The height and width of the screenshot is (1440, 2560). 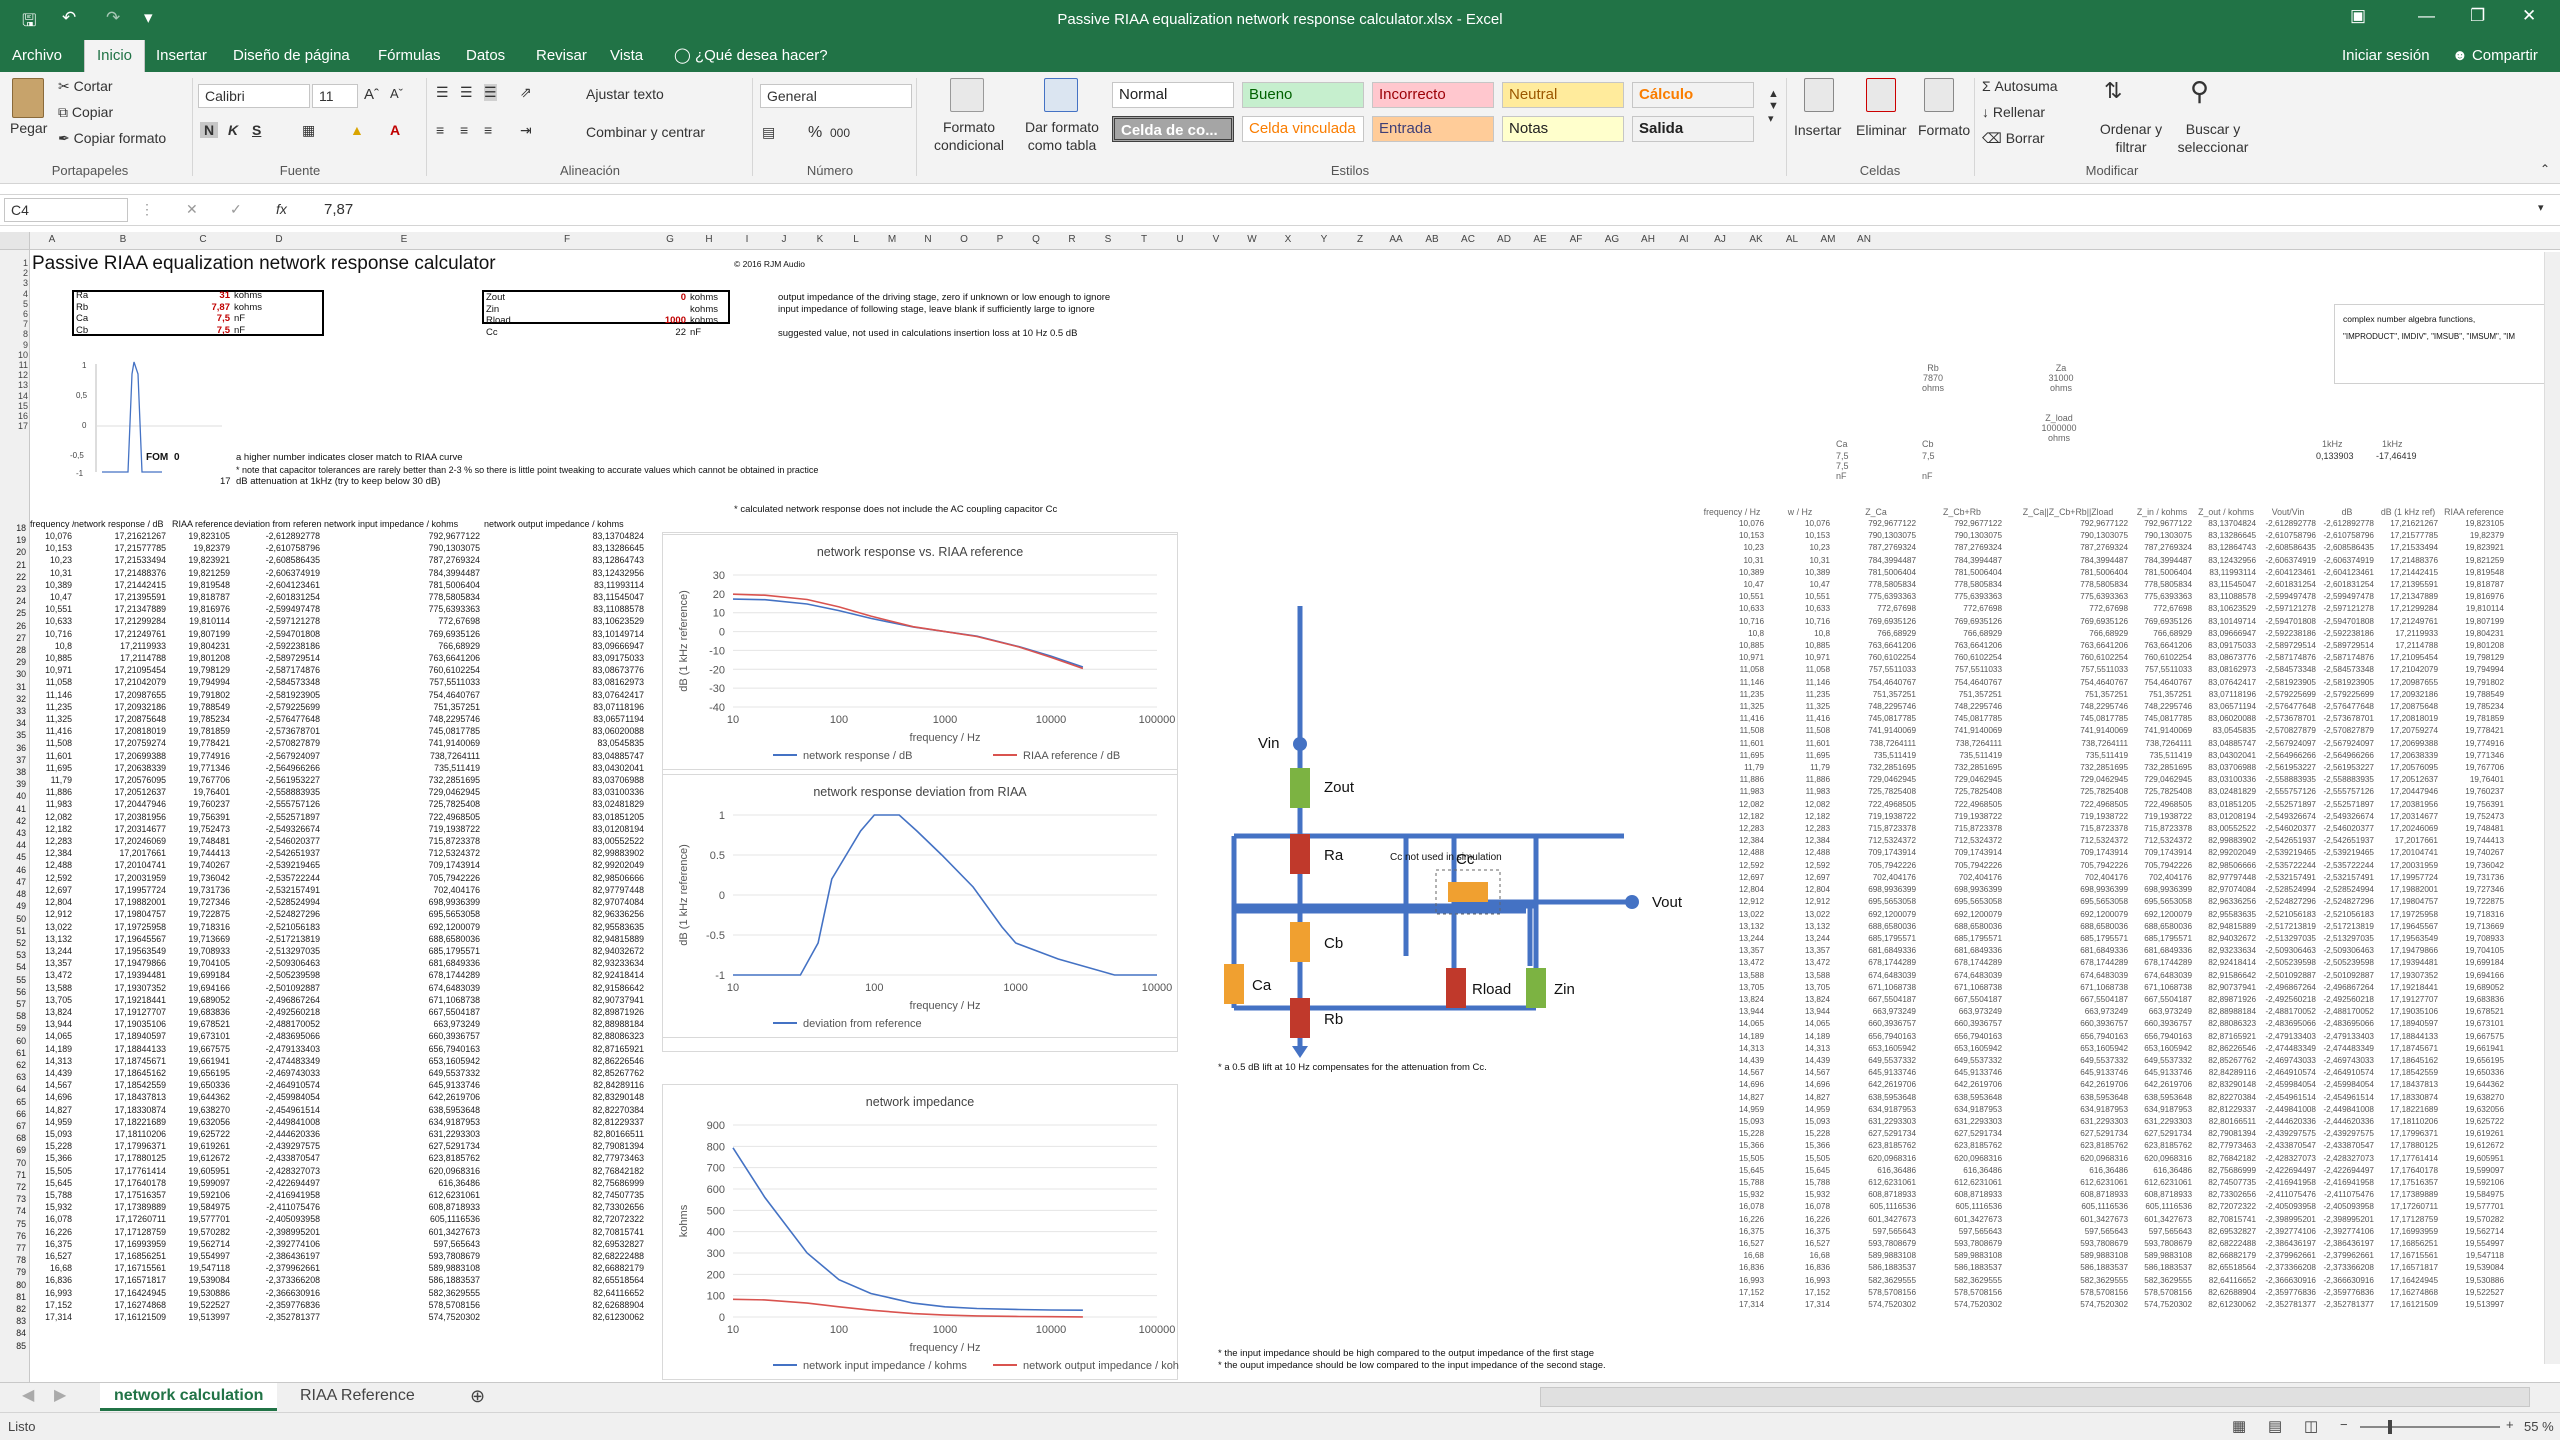 I want to click on table-format-icon, so click(x=1061, y=95).